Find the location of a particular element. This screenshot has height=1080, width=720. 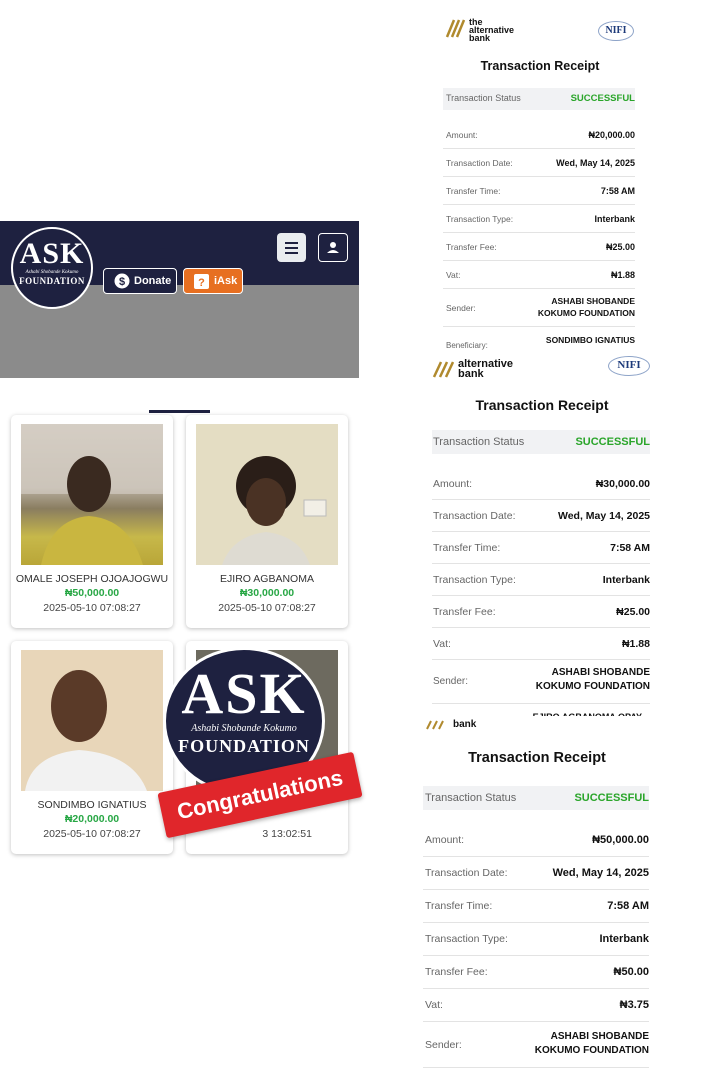

dollar-icon: $ is located at coordinates (122, 281).